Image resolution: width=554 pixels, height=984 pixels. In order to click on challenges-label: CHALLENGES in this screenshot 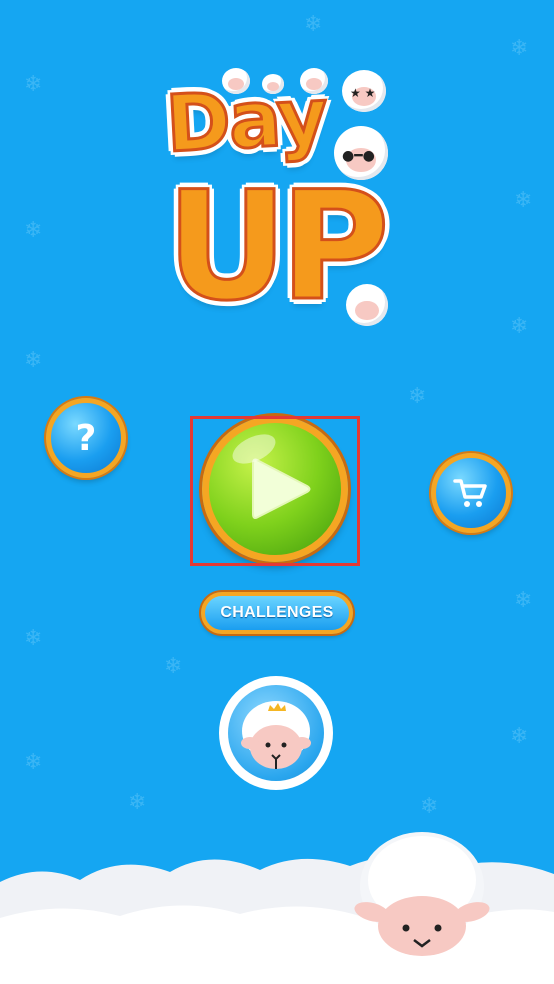, I will do `click(277, 612)`.